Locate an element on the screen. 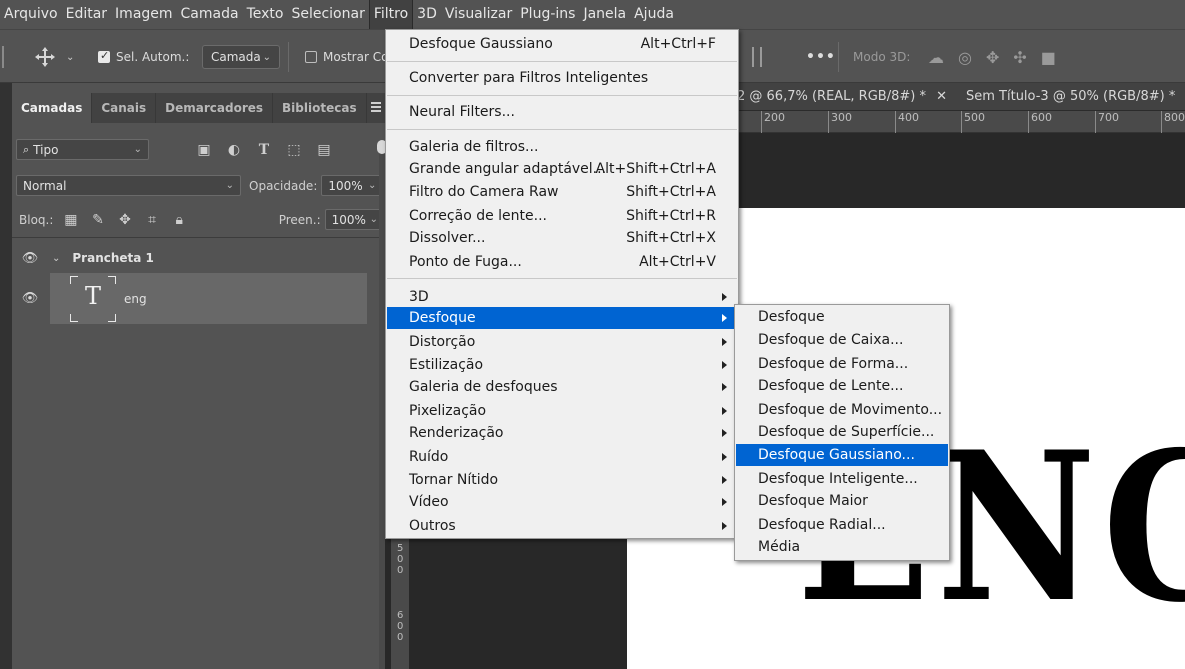  close-icon: ✕ is located at coordinates (941, 96).